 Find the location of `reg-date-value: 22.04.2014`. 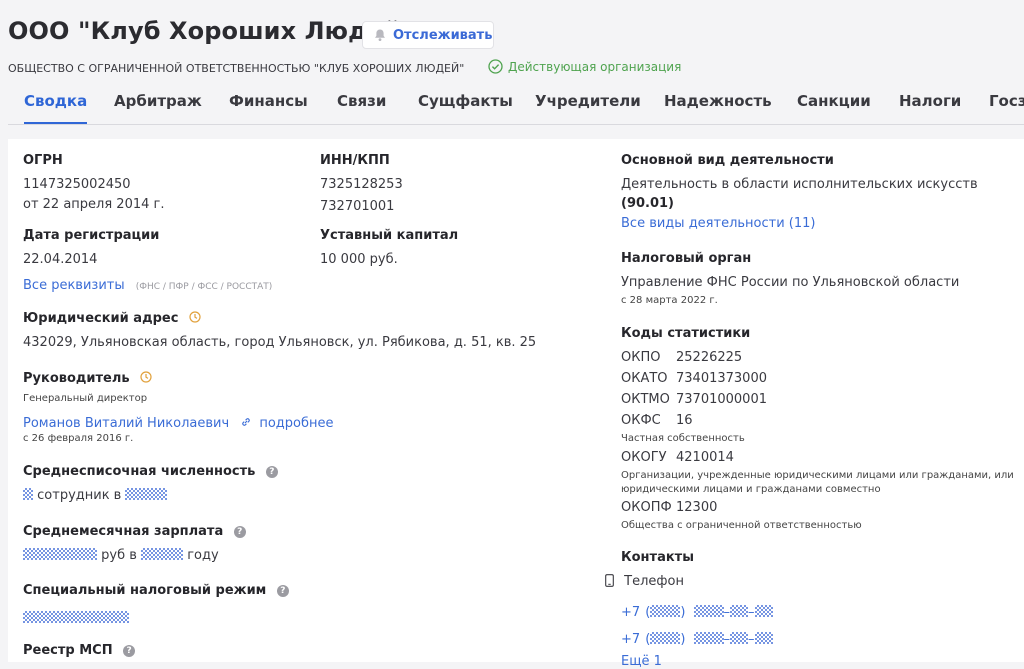

reg-date-value: 22.04.2014 is located at coordinates (60, 259).